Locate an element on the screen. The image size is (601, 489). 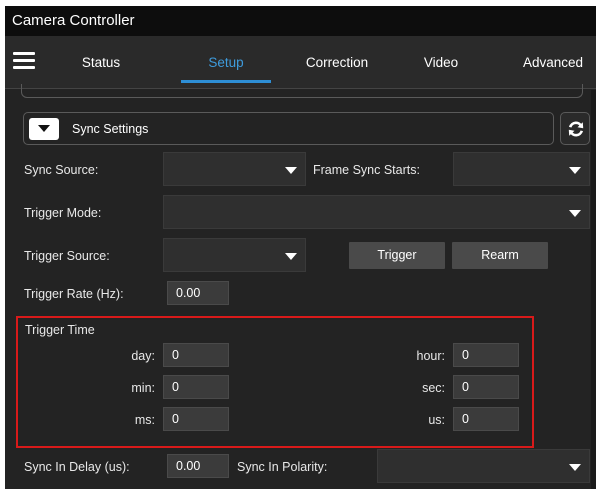
frame-sync-starts-select is located at coordinates (521, 169).